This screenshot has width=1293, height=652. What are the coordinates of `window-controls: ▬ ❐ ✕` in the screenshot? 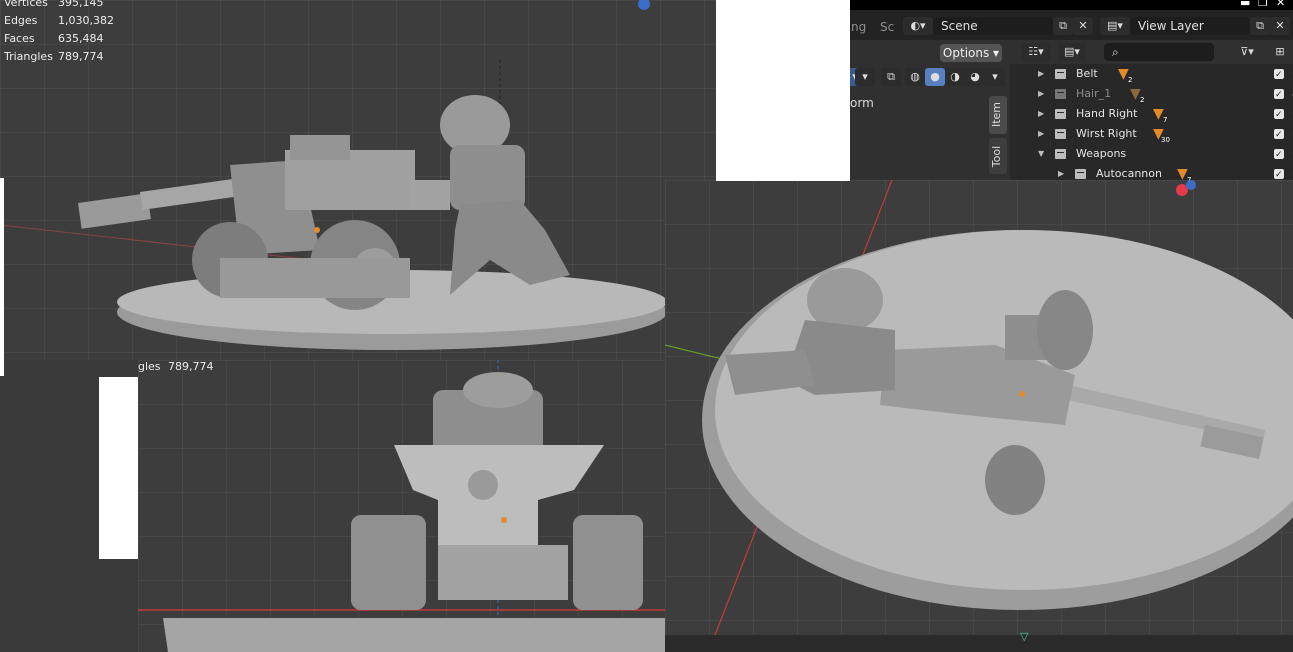 It's located at (1266, 5).